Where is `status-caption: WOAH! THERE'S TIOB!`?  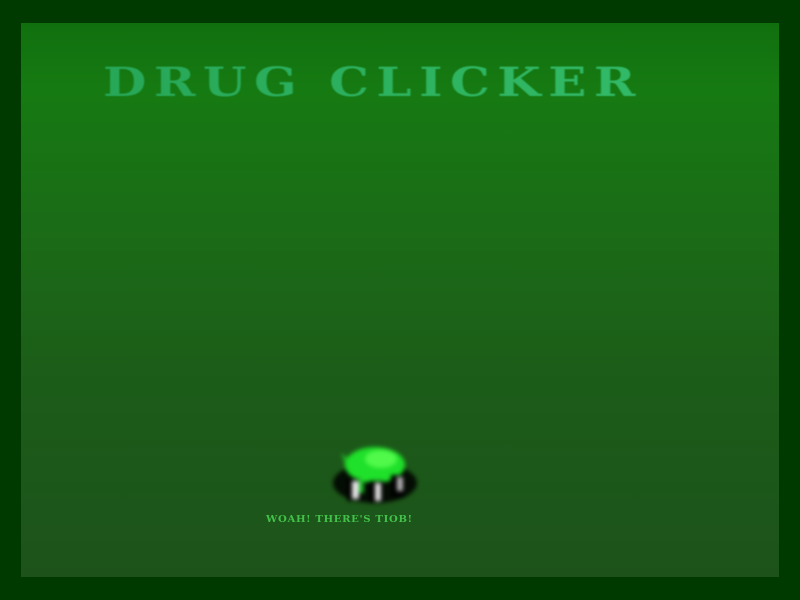 status-caption: WOAH! THERE'S TIOB! is located at coordinates (339, 520).